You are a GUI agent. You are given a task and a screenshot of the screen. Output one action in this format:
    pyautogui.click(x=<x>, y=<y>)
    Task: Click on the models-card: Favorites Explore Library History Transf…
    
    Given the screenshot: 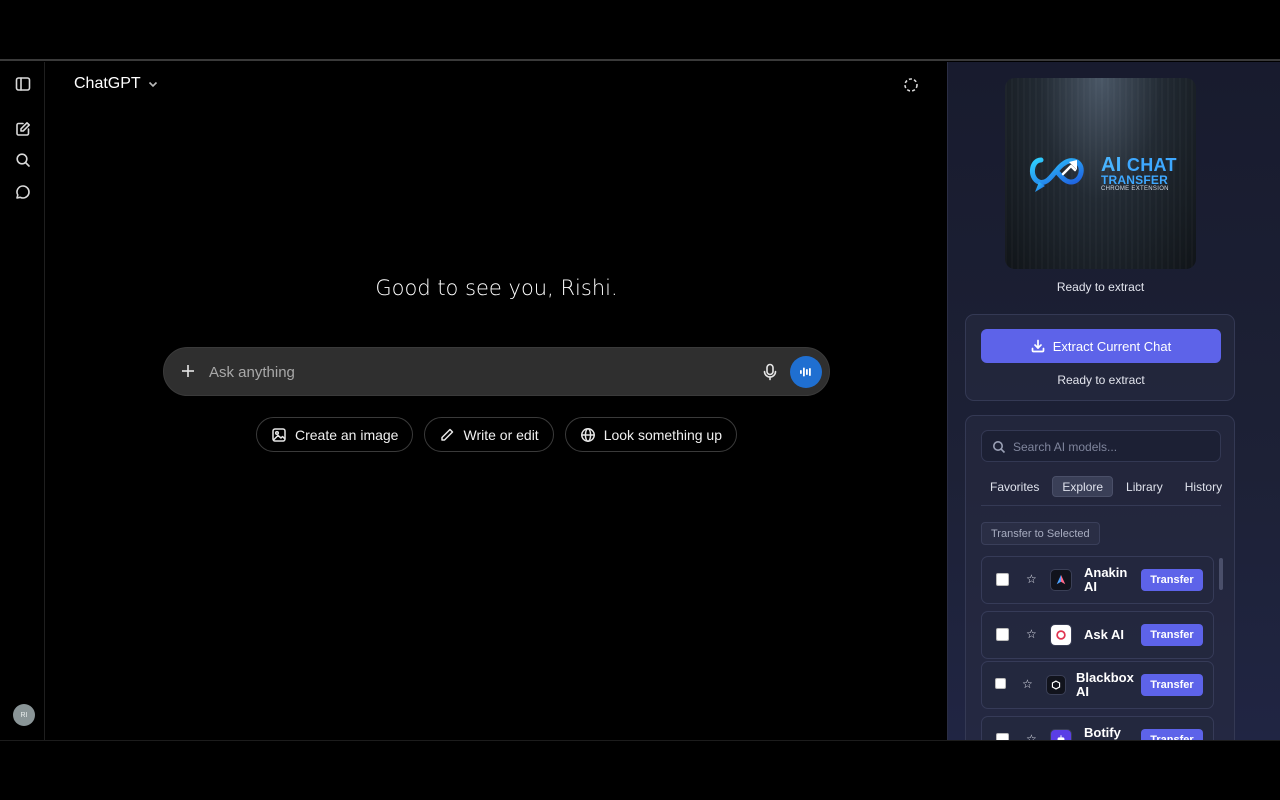 What is the action you would take?
    pyautogui.click(x=1100, y=577)
    